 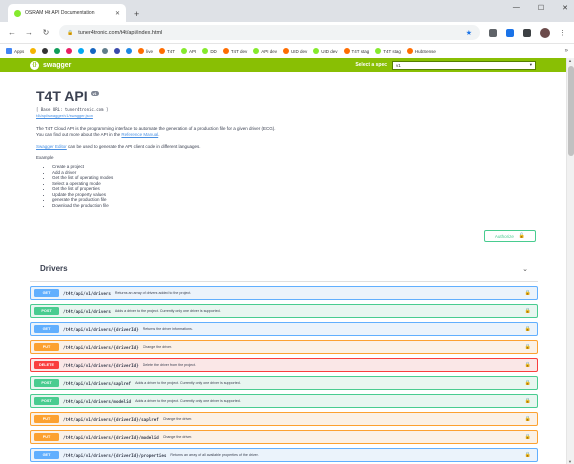 I want to click on operation-path: /t4t/api/v1/drivers/{driverId}, so click(x=101, y=365).